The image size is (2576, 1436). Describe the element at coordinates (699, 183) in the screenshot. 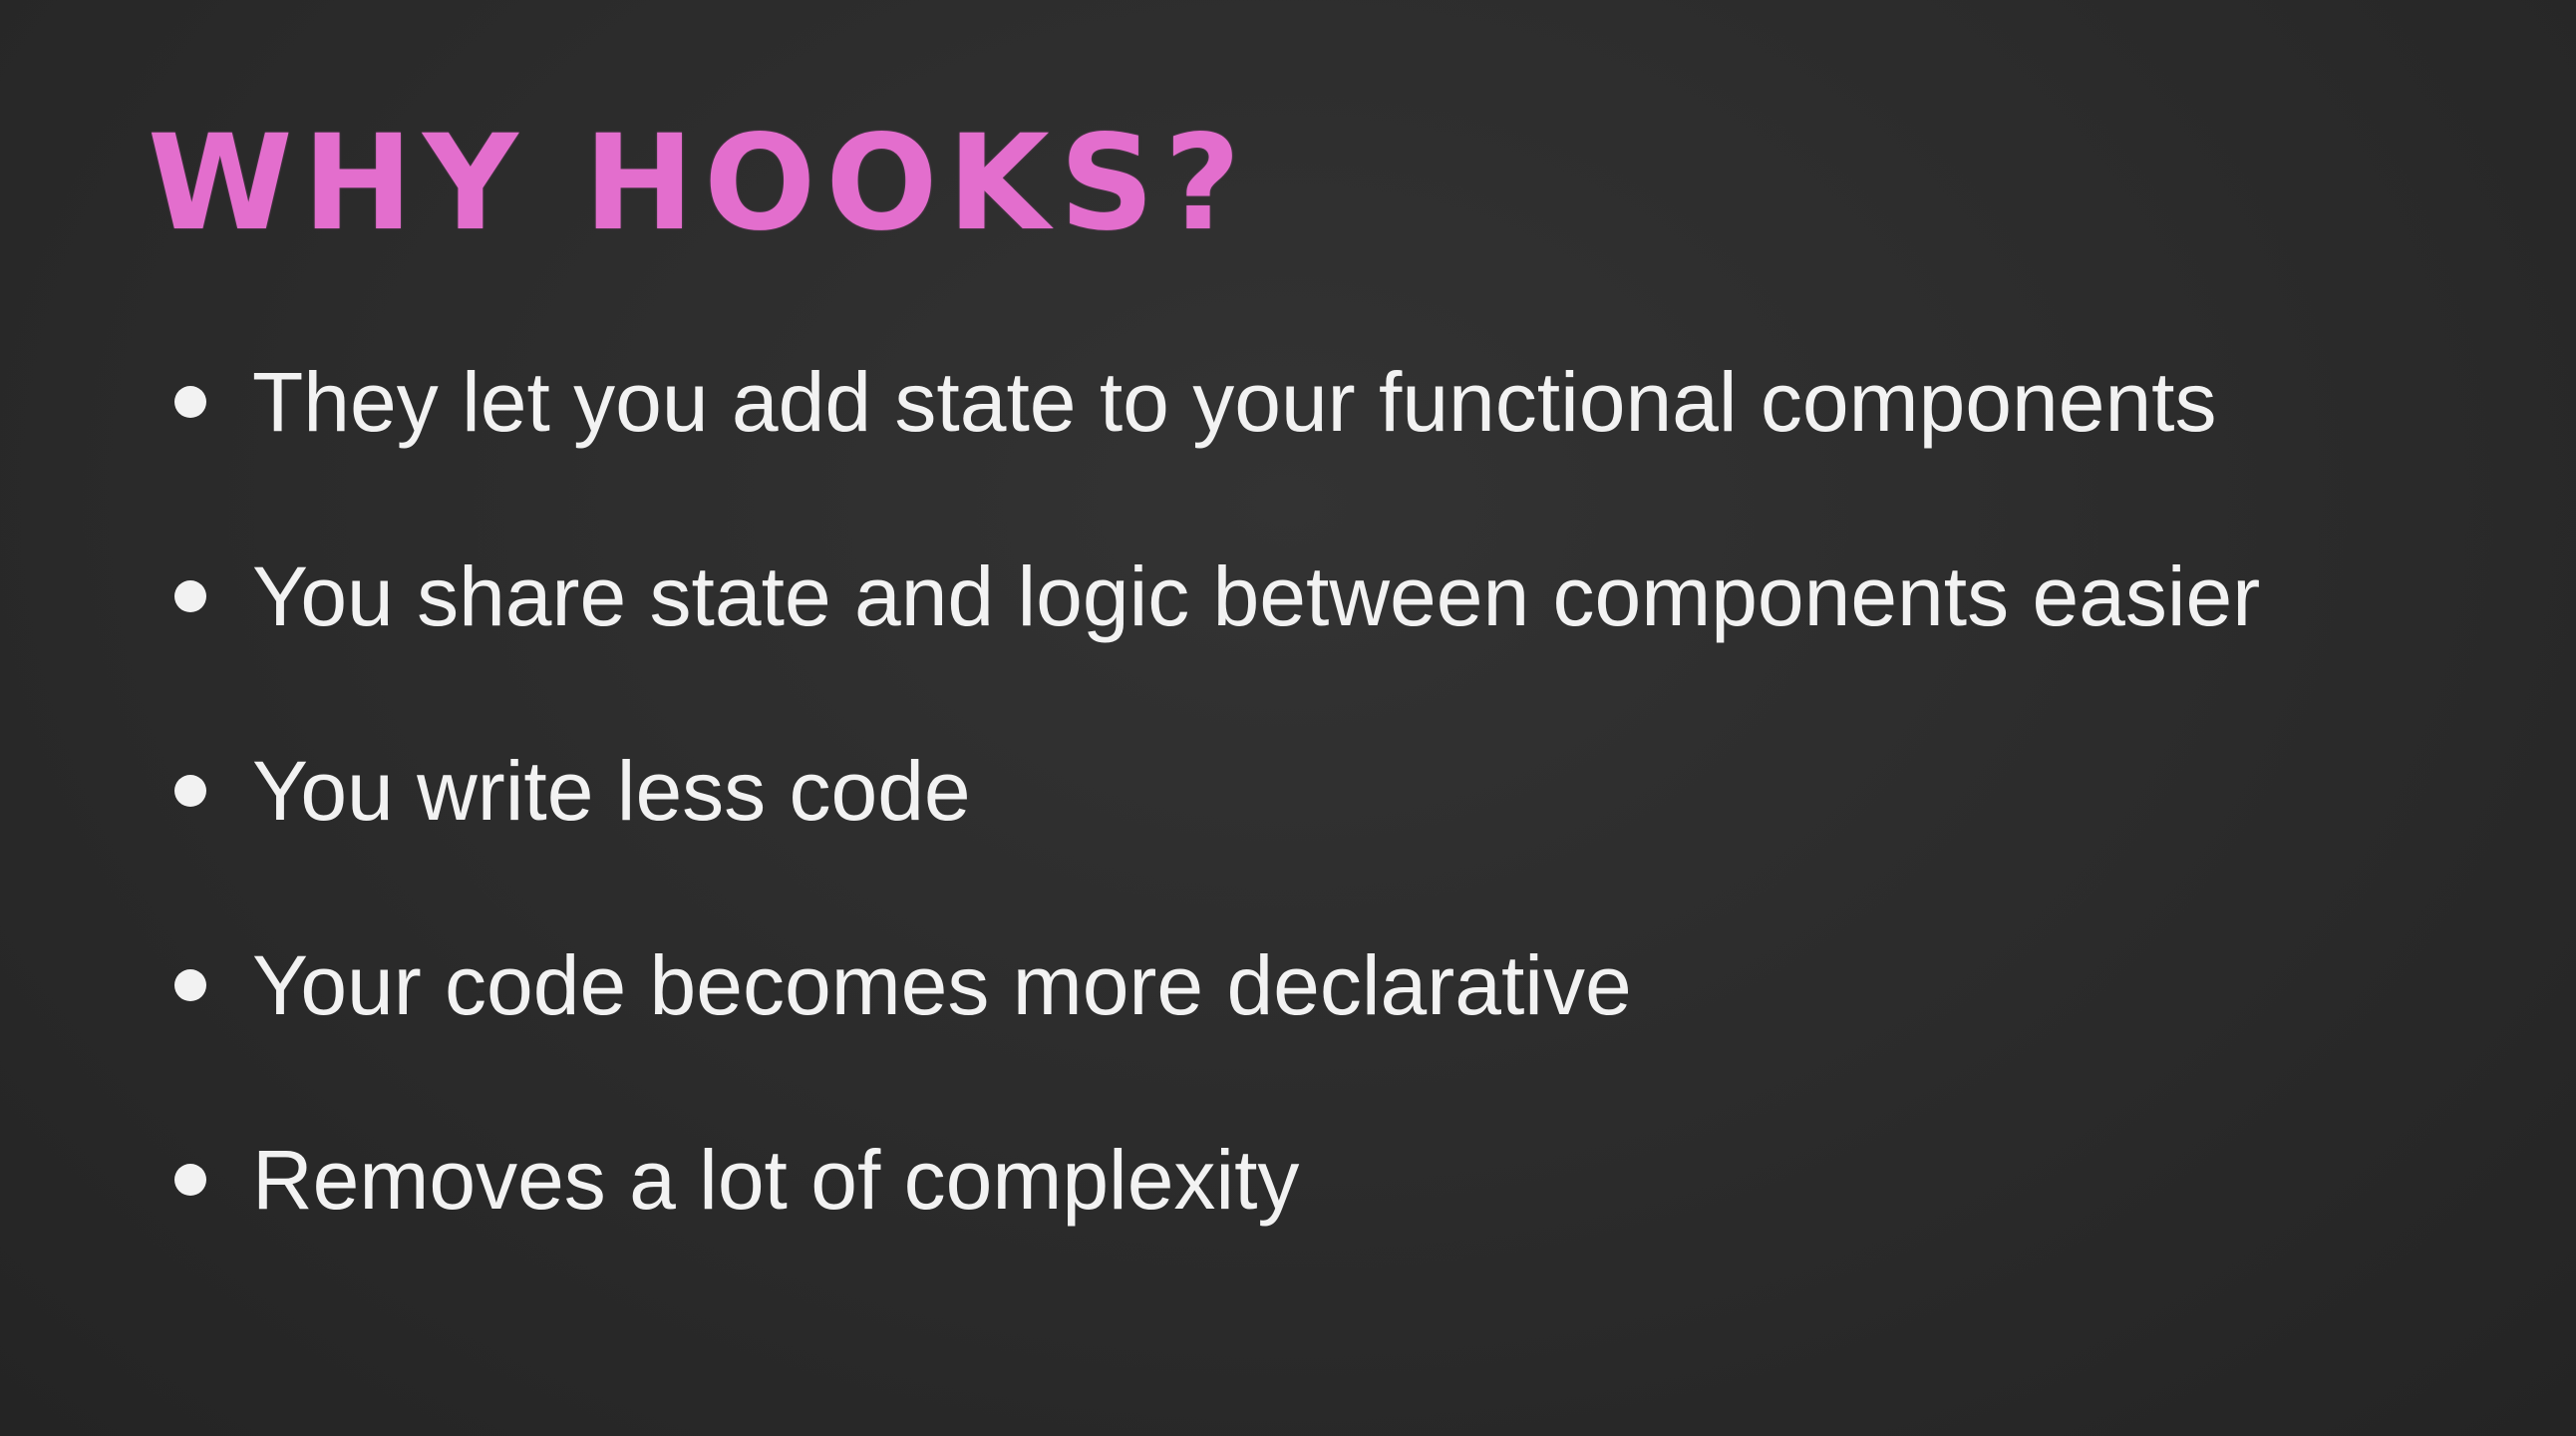

I see `slide-title: WHY HOOKS?` at that location.